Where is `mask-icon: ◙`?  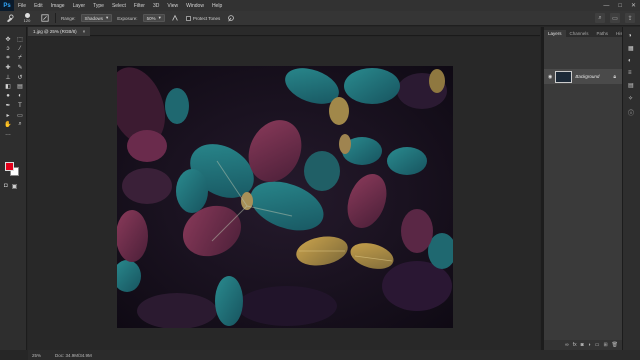
mask-icon: ◙ is located at coordinates (582, 345).